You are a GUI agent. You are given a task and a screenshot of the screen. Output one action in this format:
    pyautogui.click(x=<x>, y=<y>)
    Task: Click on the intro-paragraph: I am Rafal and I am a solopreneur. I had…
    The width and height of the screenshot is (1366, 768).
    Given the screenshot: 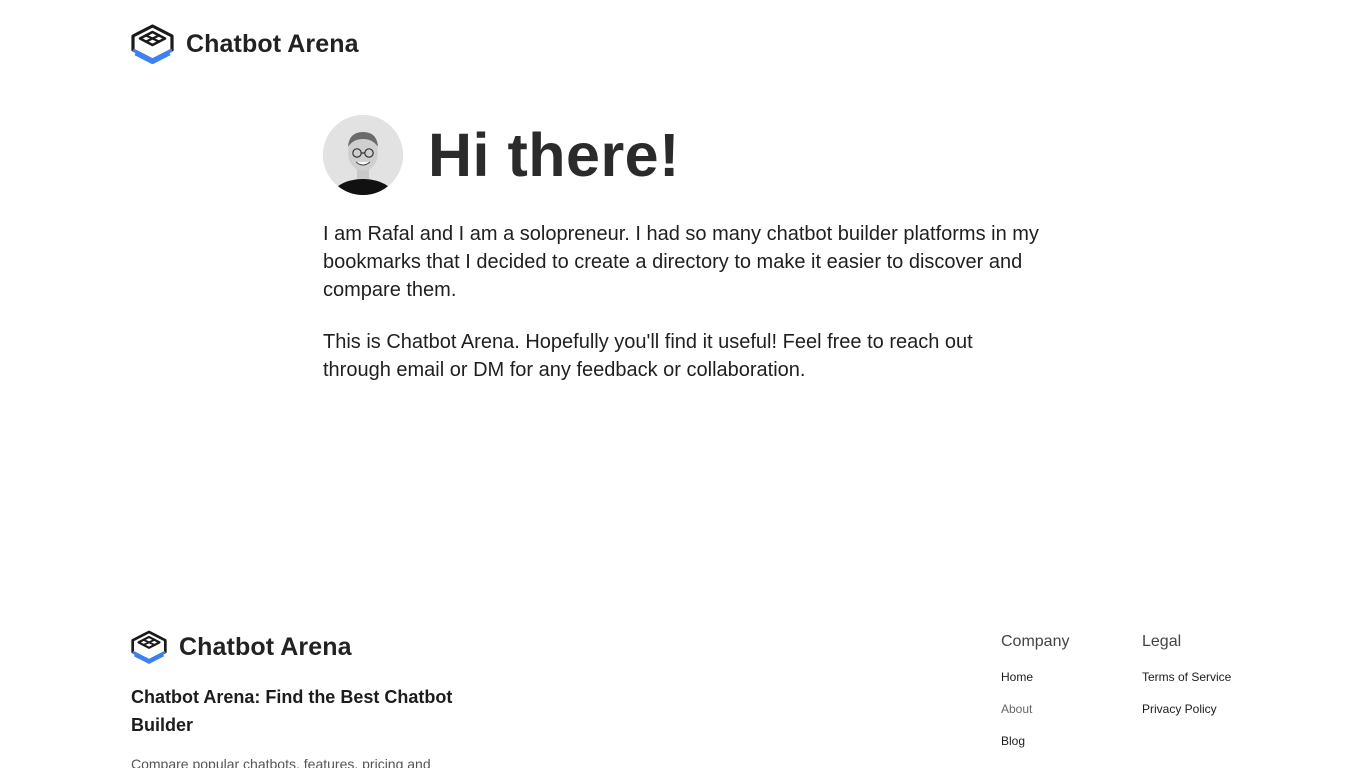 What is the action you would take?
    pyautogui.click(x=681, y=262)
    